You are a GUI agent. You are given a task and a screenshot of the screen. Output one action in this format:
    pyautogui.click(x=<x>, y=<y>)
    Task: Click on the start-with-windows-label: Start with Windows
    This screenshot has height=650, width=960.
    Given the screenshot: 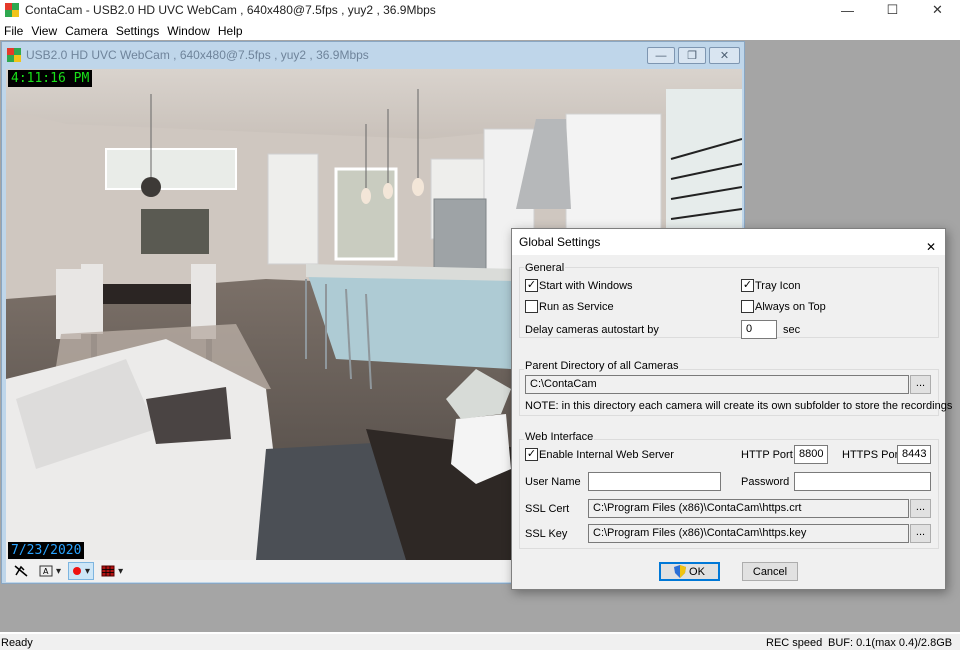 What is the action you would take?
    pyautogui.click(x=586, y=286)
    